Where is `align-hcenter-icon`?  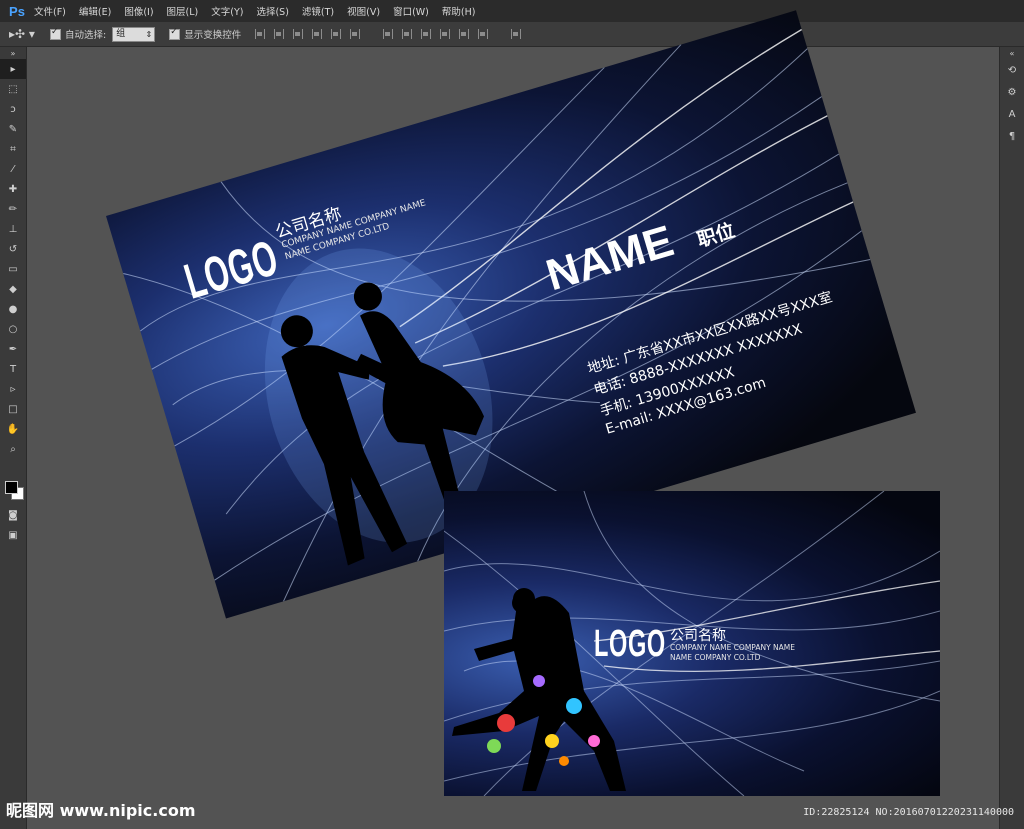 align-hcenter-icon is located at coordinates (336, 34).